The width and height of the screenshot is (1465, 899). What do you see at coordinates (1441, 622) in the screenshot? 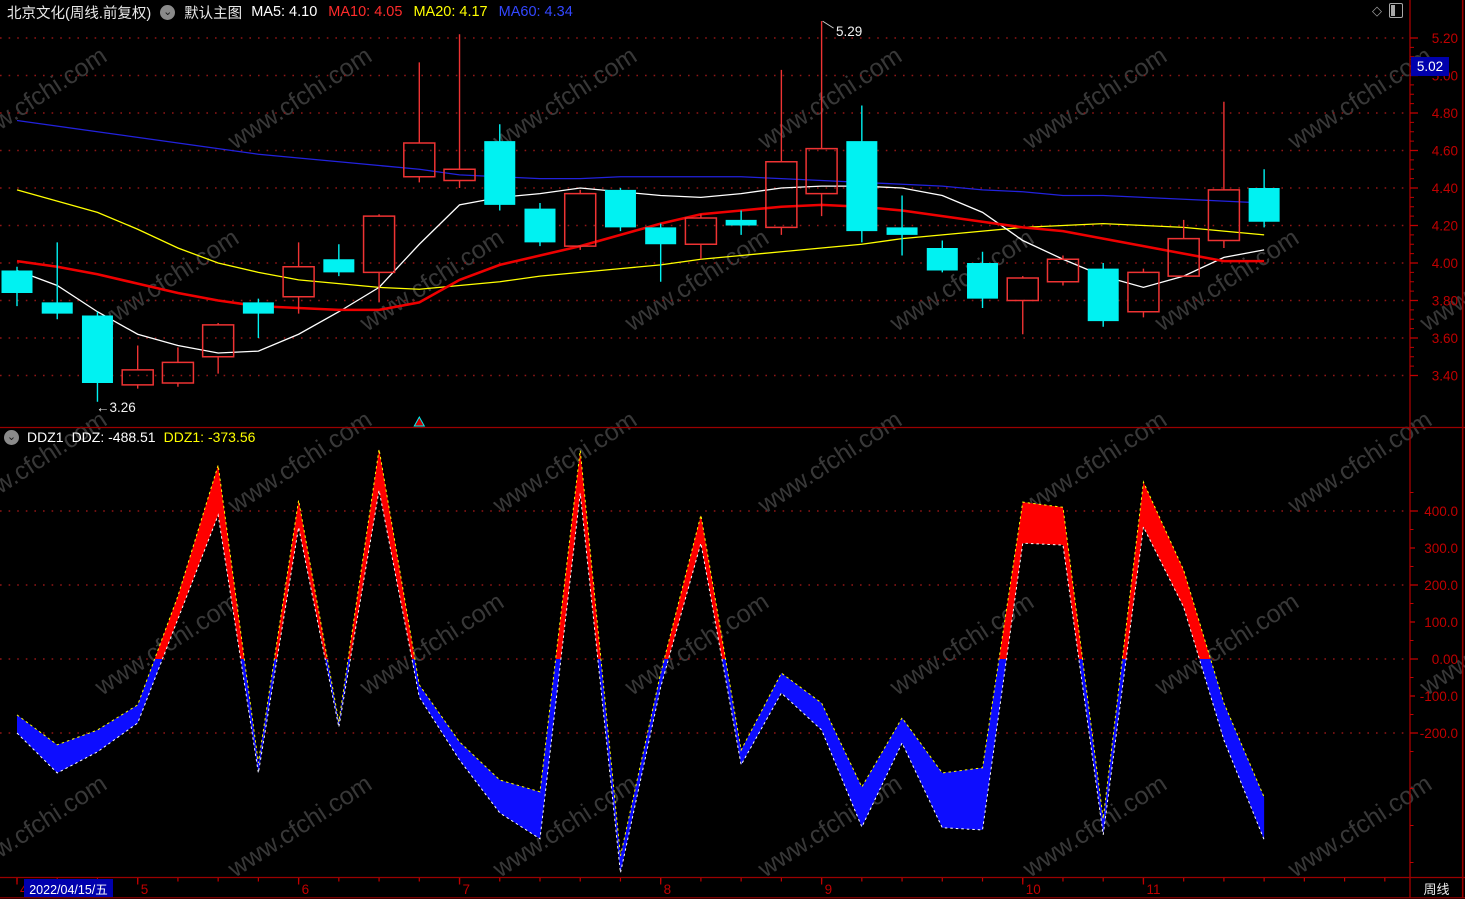
I see `ddz-axis-label: 100.0` at bounding box center [1441, 622].